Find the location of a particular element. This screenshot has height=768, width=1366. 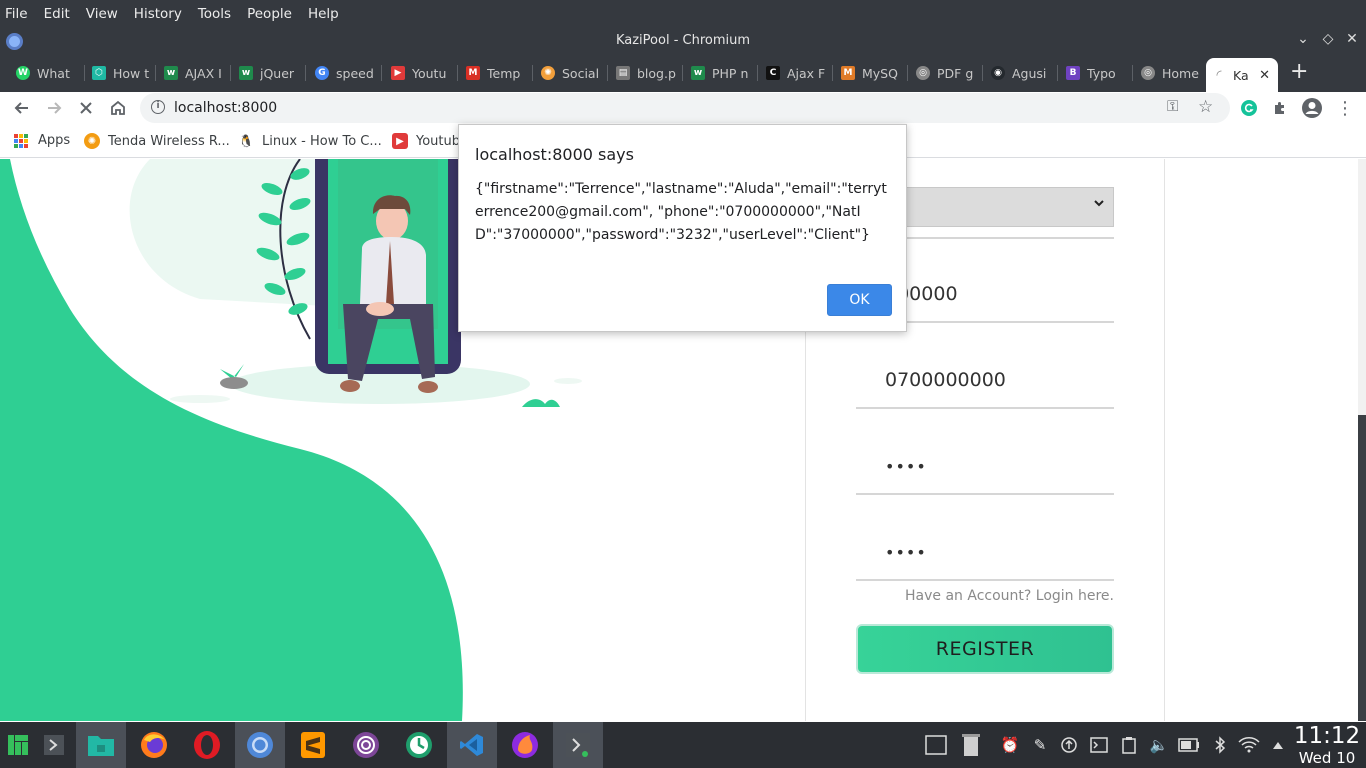

firefox-dev-icon is located at coordinates (525, 745).